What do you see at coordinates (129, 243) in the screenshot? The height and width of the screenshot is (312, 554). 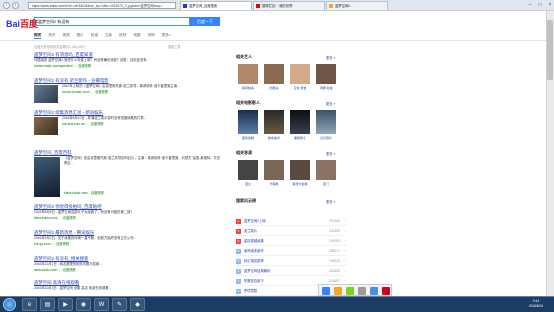 I see `result-url: ent.qq.com/... - 百度快照` at bounding box center [129, 243].